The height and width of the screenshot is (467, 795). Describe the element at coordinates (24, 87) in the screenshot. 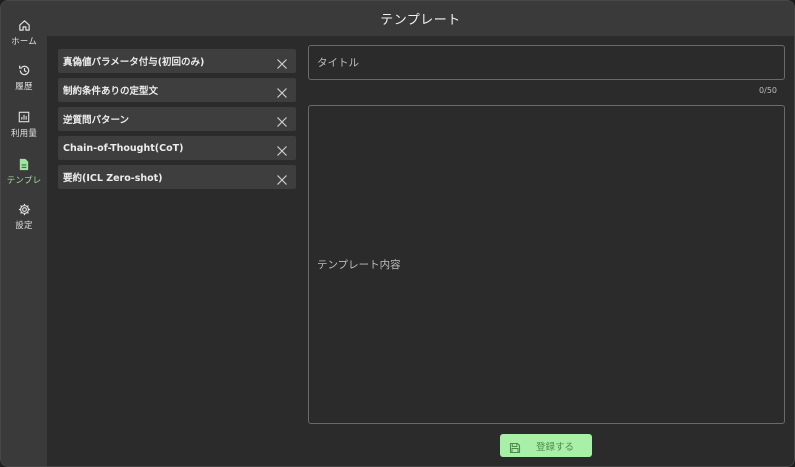

I see `sidebar-item-label: 履歴` at that location.